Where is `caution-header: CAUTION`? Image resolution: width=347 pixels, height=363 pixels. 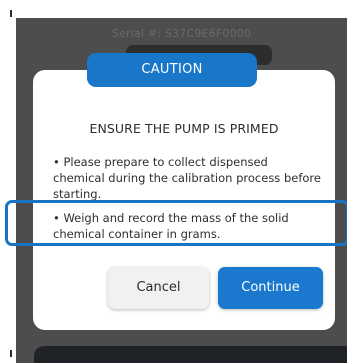
caution-header: CAUTION is located at coordinates (172, 70).